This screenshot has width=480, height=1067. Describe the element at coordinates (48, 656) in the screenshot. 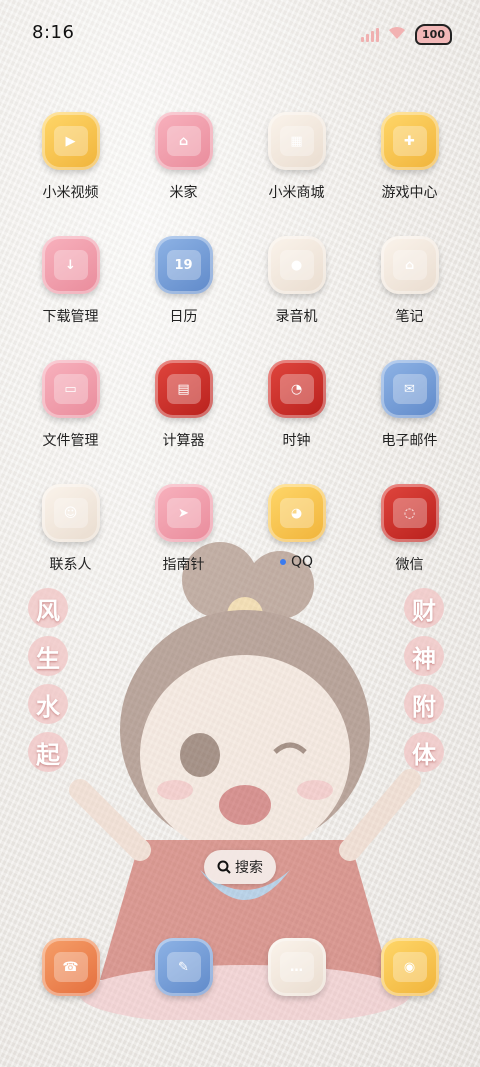

I see `side-character: 生` at that location.